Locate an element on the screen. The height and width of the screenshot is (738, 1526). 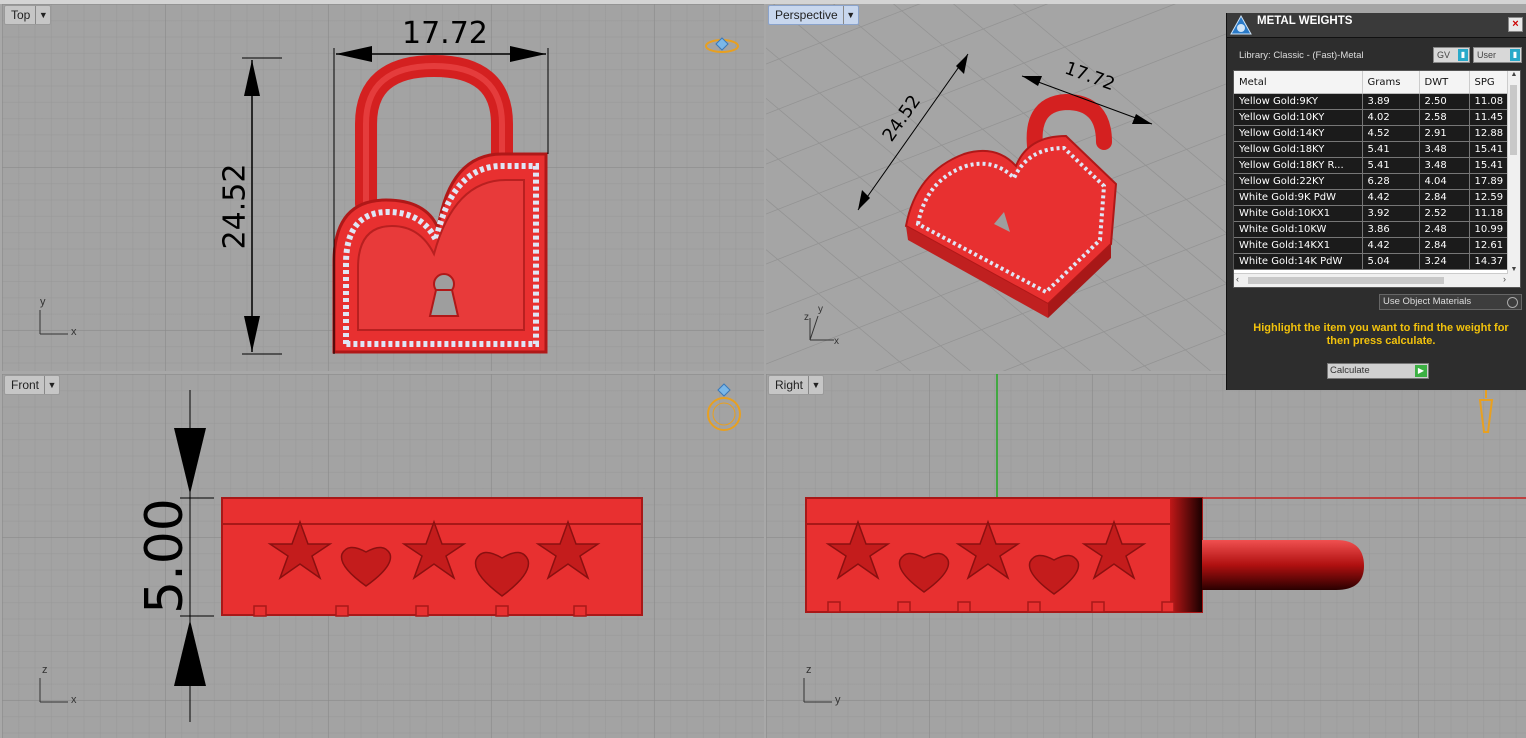
horizontal-scrollbar: ‹ › is located at coordinates (1371, 280).